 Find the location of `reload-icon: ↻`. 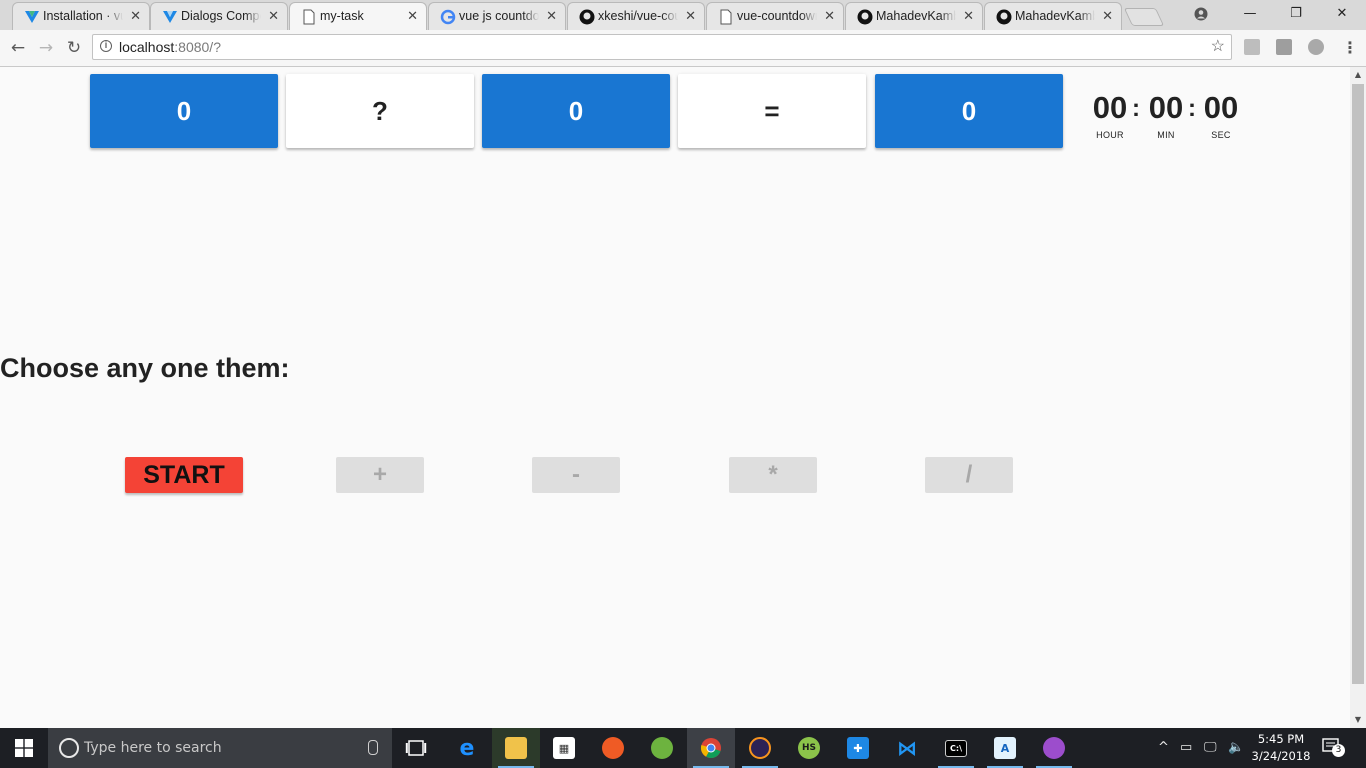

reload-icon: ↻ is located at coordinates (74, 48).